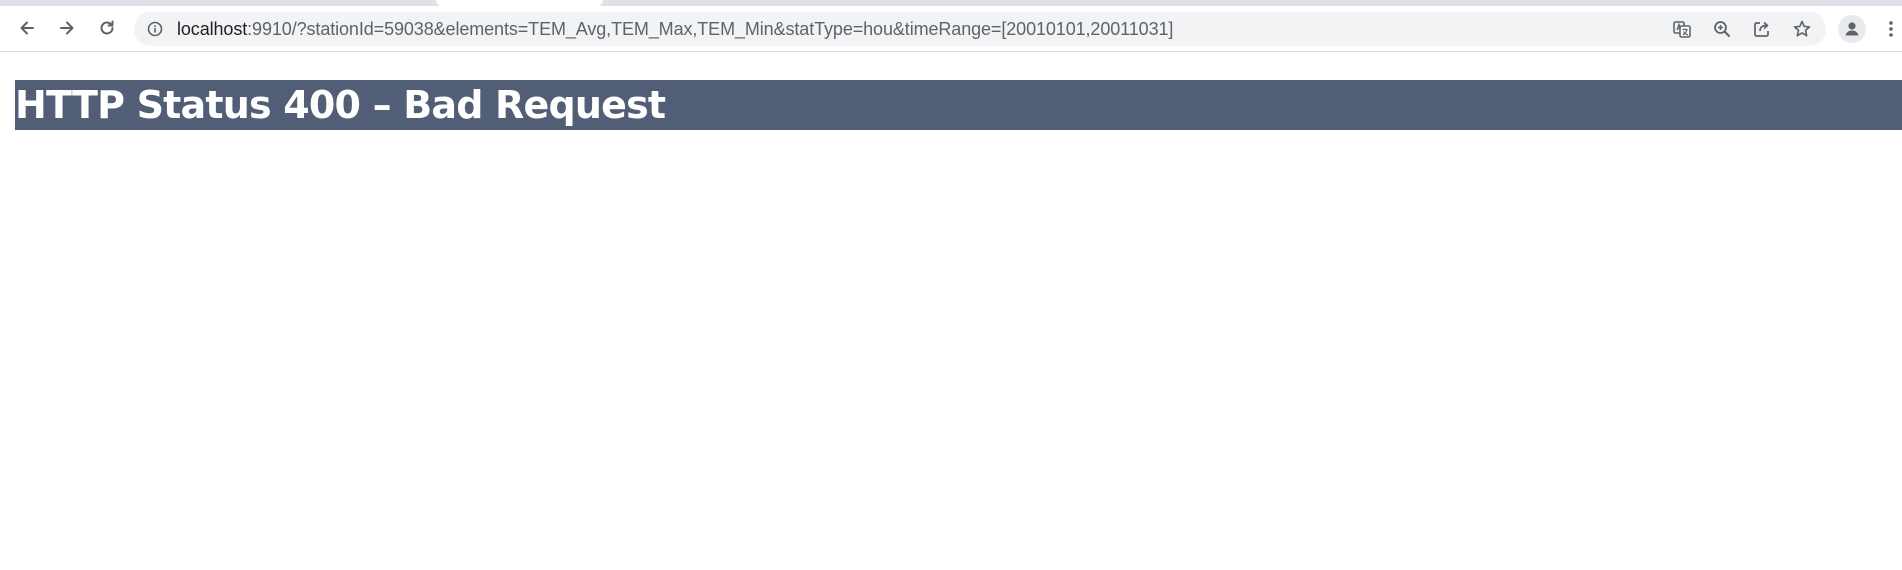 This screenshot has width=1902, height=570. I want to click on zoom-button, so click(1722, 29).